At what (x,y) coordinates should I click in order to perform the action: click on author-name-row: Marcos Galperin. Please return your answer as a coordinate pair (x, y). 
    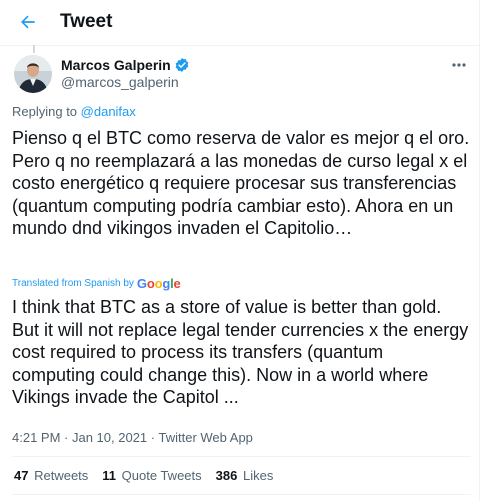
    Looking at the image, I should click on (125, 65).